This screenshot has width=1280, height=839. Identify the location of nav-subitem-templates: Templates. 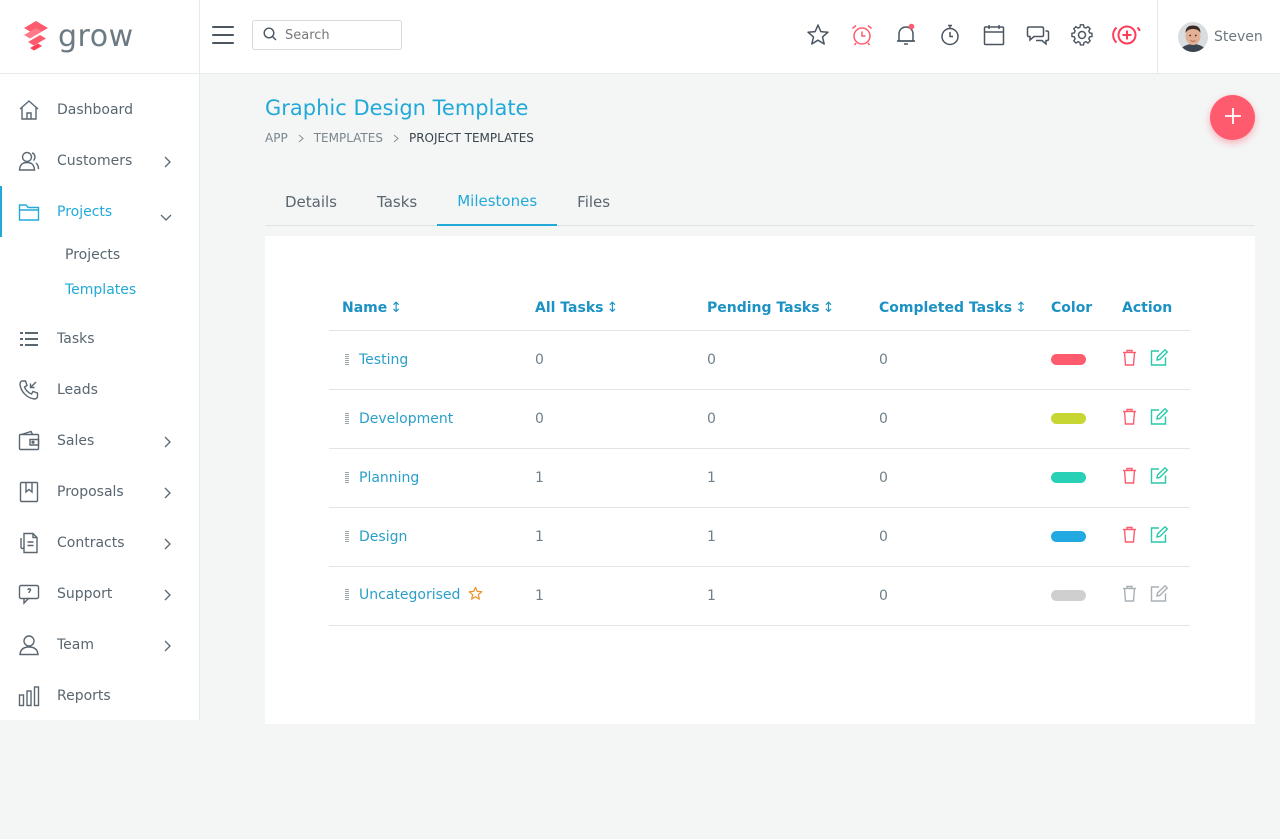
(99, 289).